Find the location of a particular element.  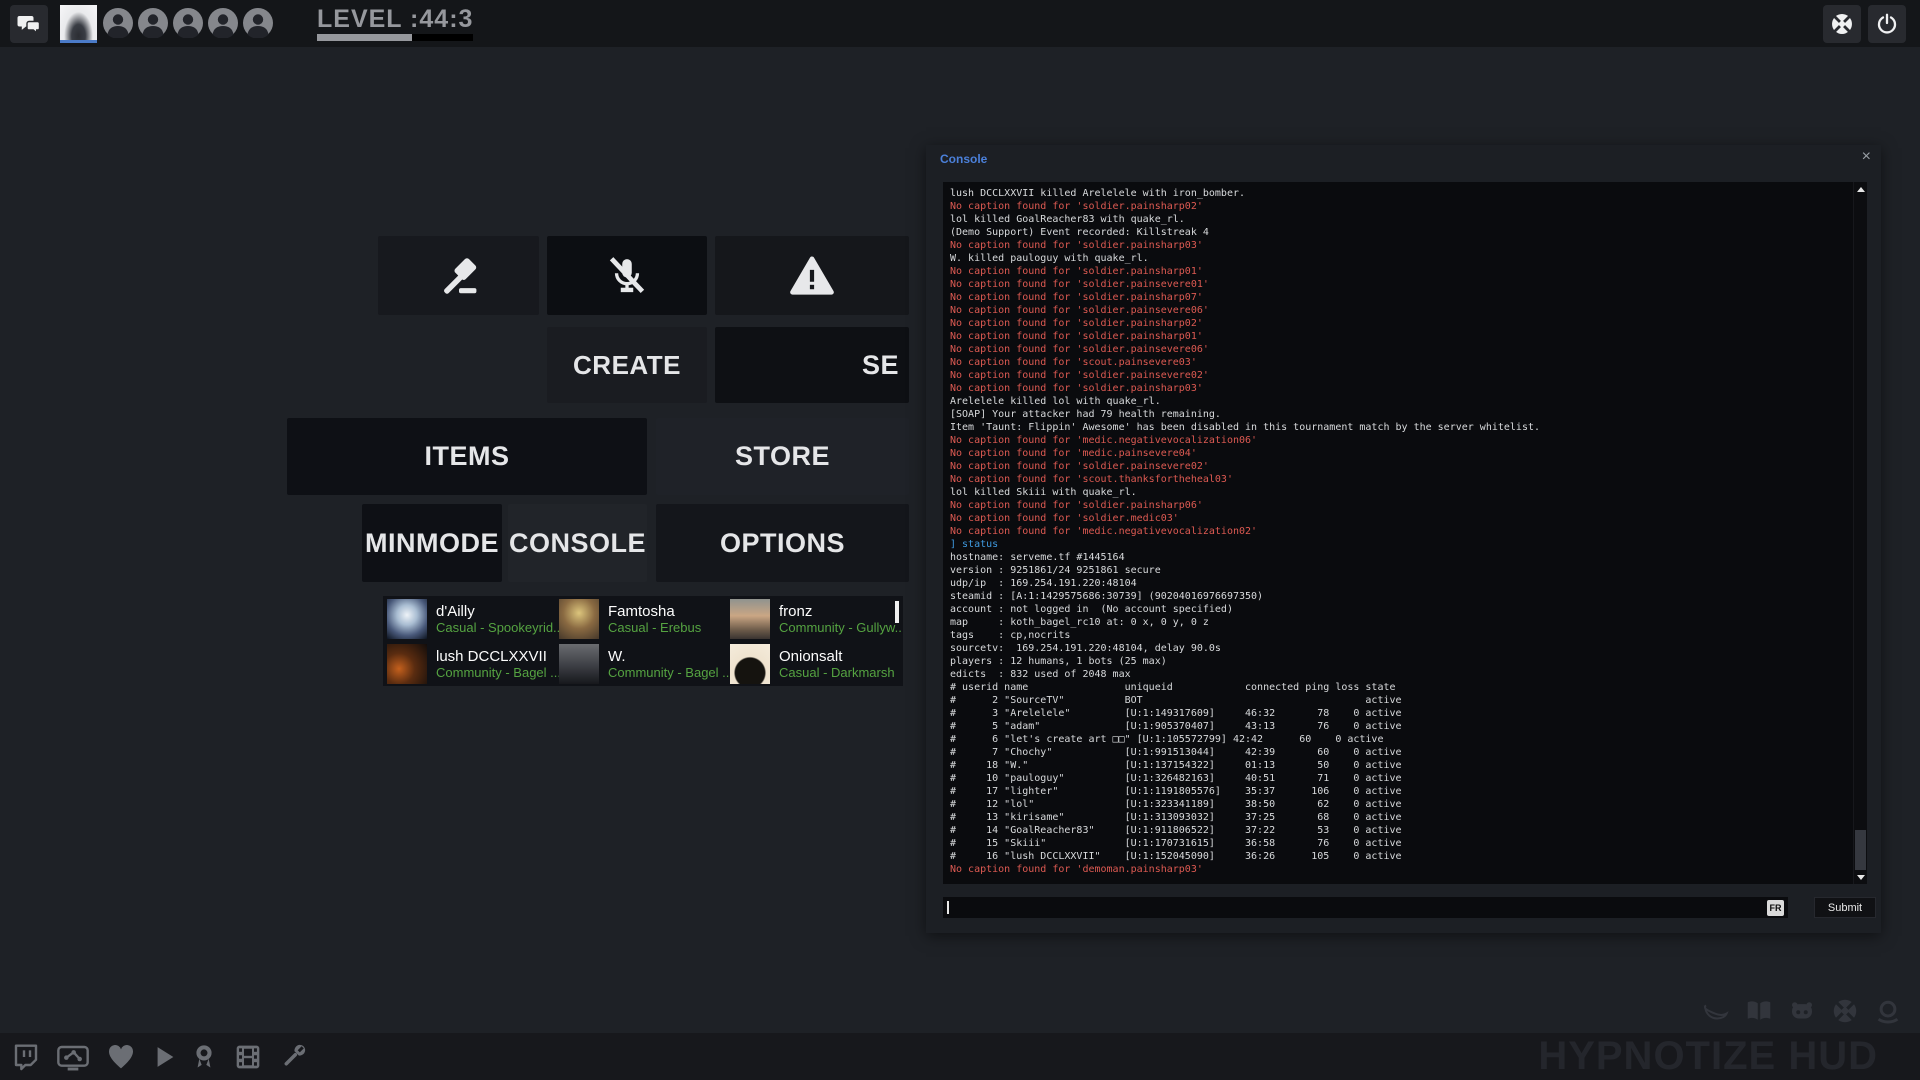

report-player-button is located at coordinates (458, 275).